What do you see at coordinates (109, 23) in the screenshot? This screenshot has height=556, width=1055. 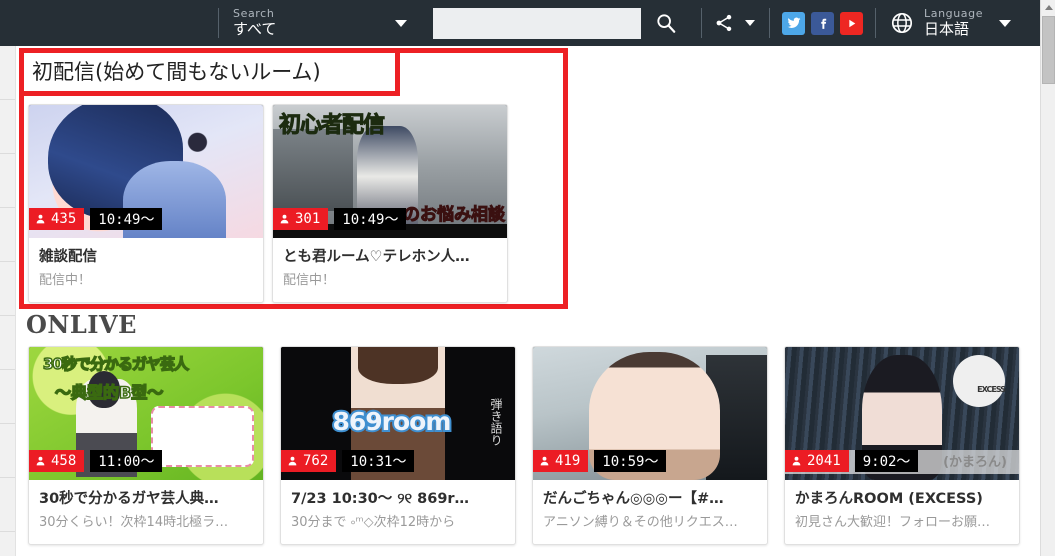 I see `header-left-spacer` at bounding box center [109, 23].